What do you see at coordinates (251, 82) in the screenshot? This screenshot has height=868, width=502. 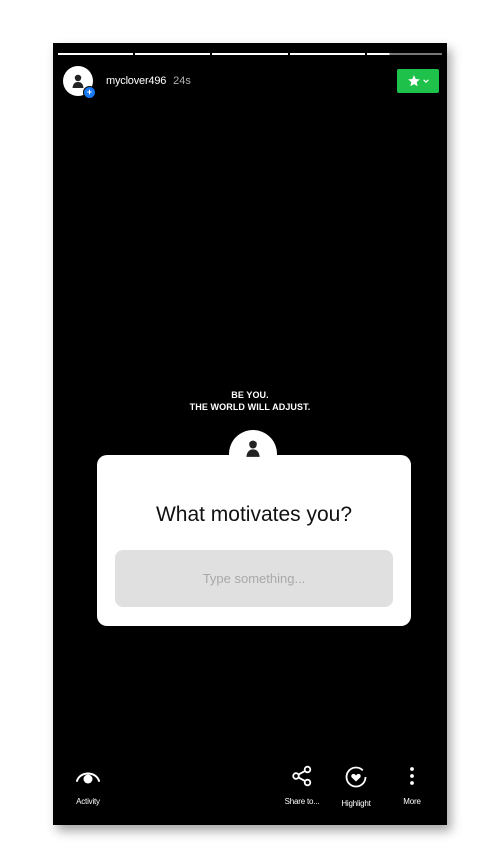 I see `story-header: + myclover496 24s` at bounding box center [251, 82].